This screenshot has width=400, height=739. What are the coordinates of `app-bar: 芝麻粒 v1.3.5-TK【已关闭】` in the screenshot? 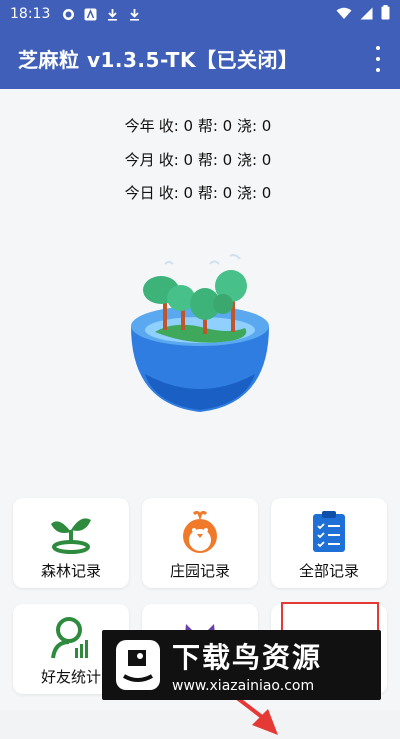 It's located at (200, 58).